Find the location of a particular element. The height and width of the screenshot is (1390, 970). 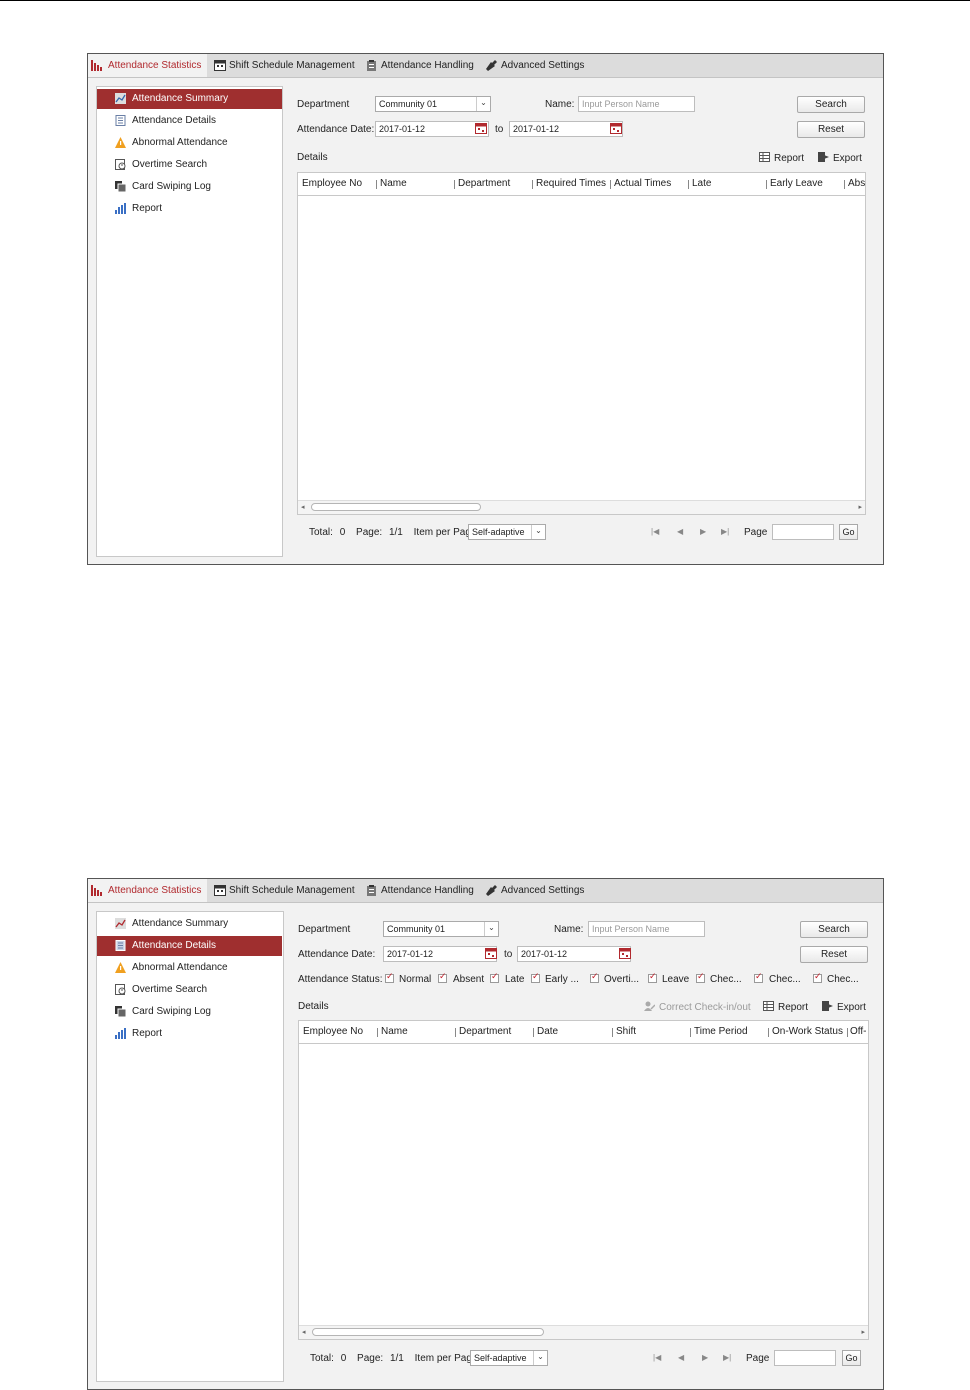

department-value: Community 01 is located at coordinates (408, 104).